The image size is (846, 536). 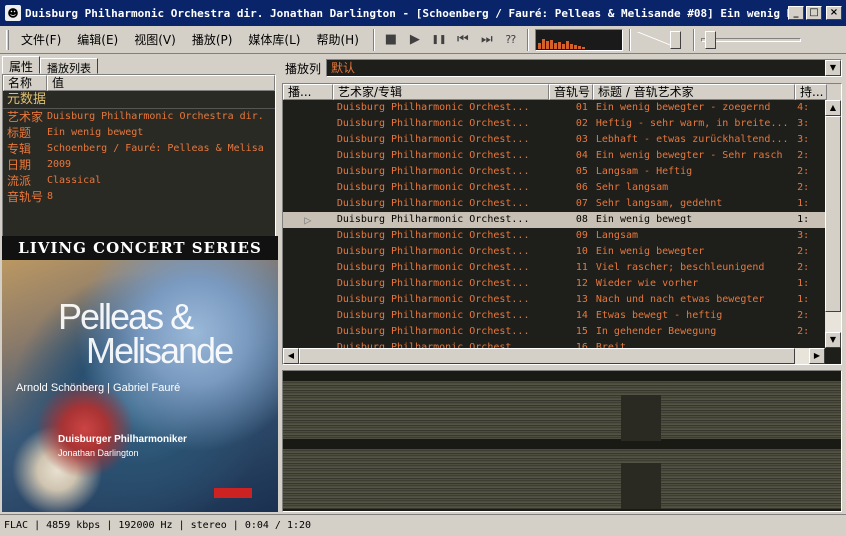 I want to click on row-title: Ein wenig bewegter - zoegernd, so click(x=683, y=107).